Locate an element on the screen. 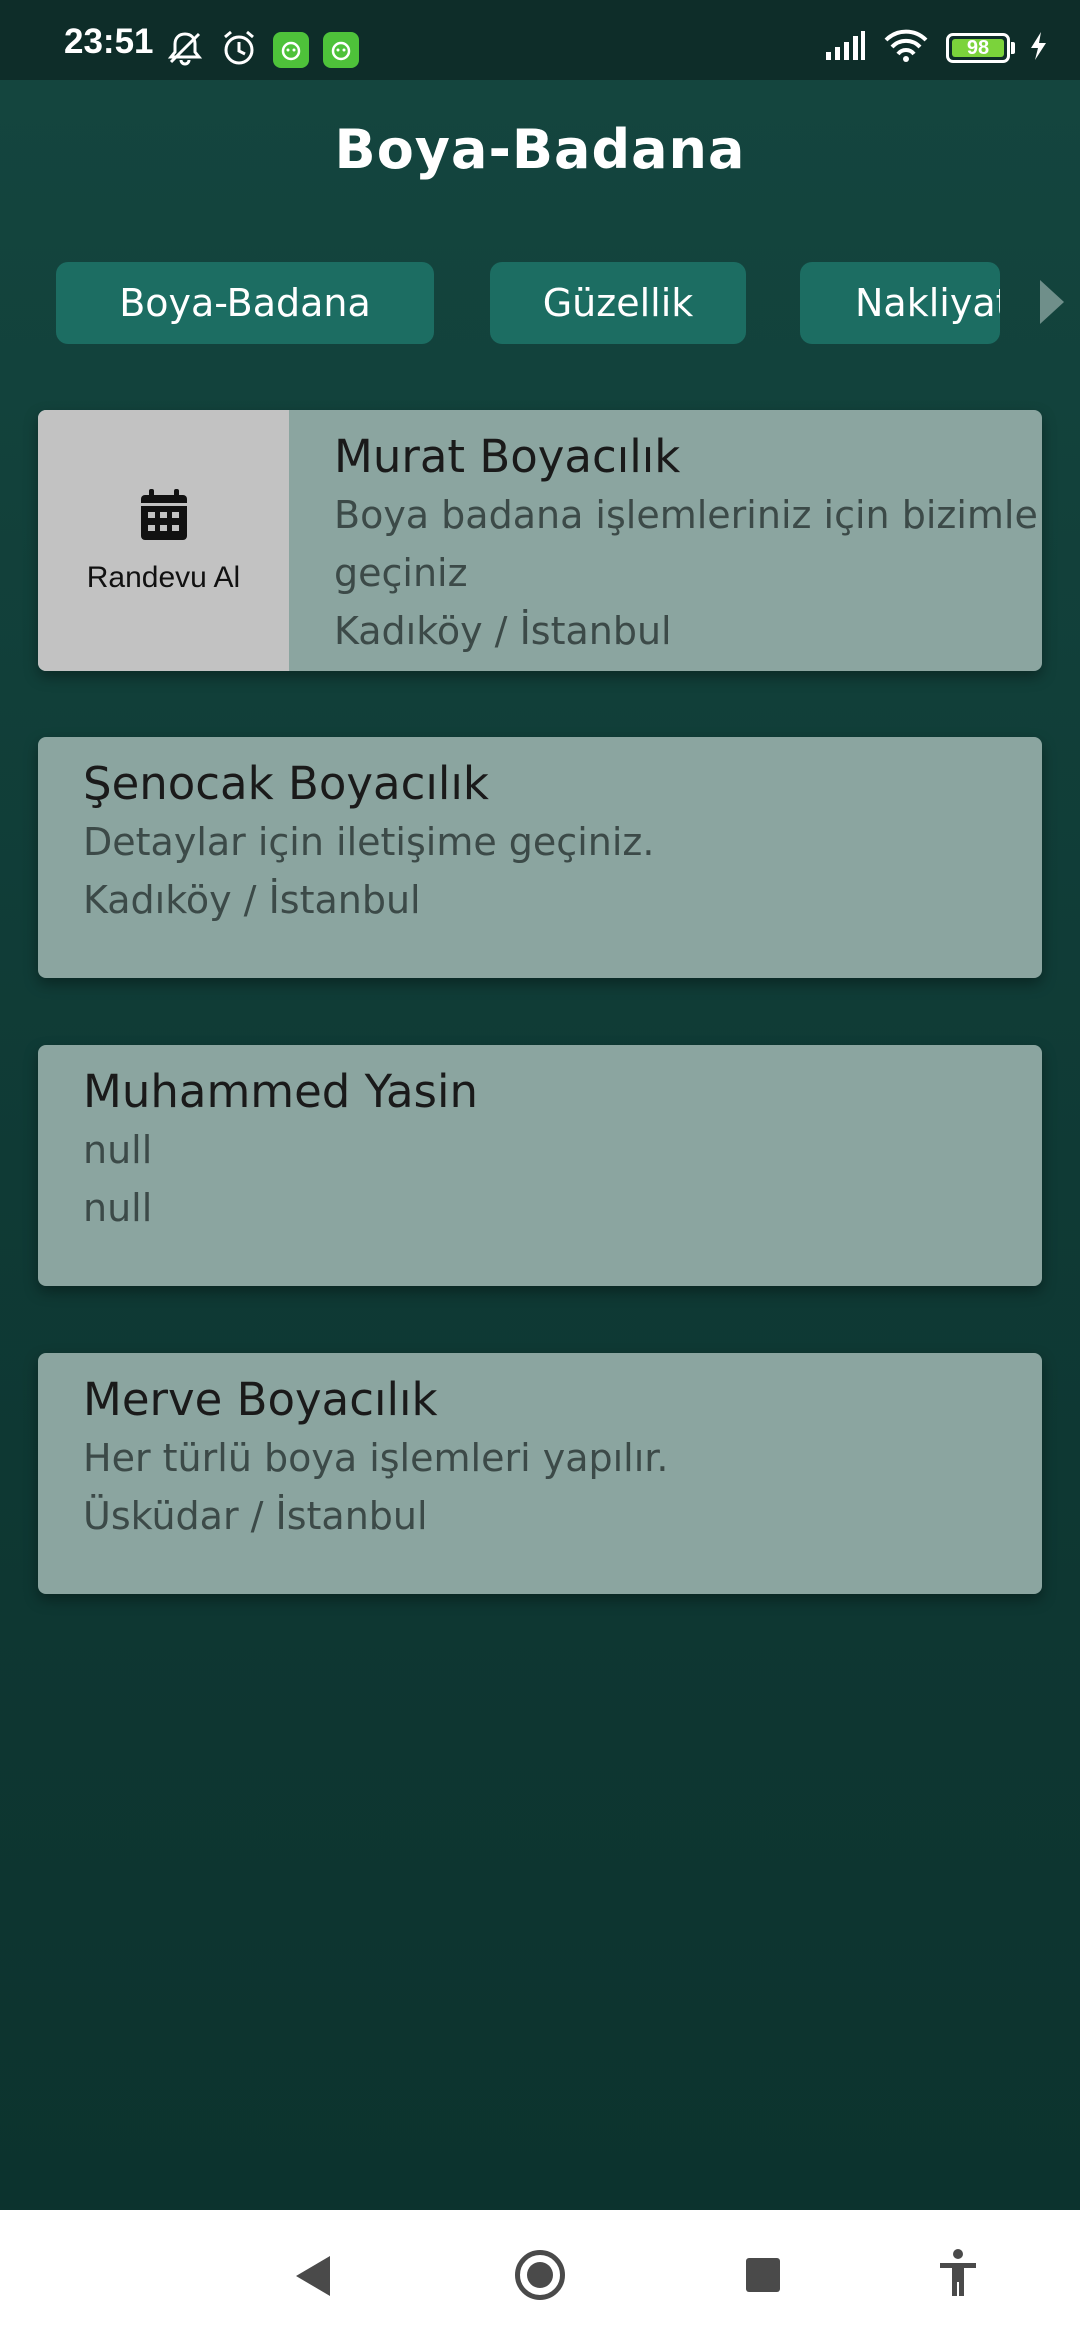 The image size is (1080, 2340). listing-description: Her türlü boya işlemleri yapılır. is located at coordinates (376, 1458).